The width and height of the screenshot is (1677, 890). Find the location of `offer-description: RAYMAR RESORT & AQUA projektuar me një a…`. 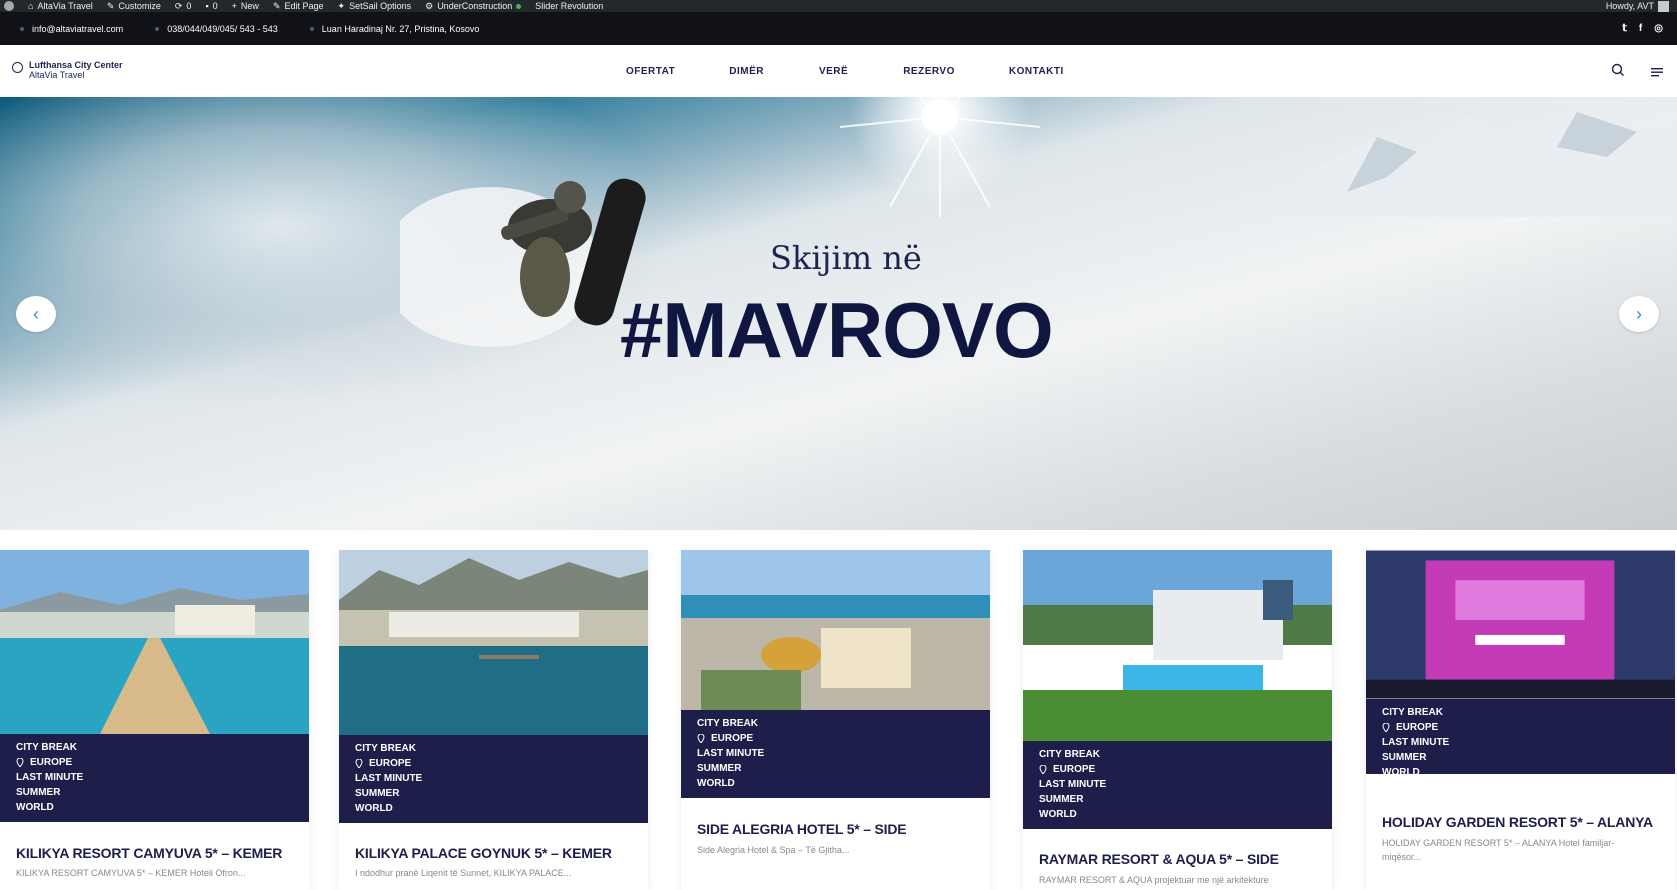

offer-description: RAYMAR RESORT & AQUA projektuar me një a… is located at coordinates (1154, 880).